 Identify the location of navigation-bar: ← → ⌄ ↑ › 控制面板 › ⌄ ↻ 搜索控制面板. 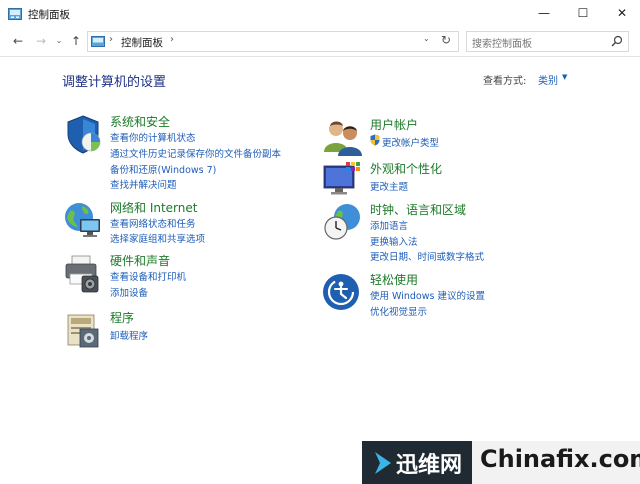
(320, 42).